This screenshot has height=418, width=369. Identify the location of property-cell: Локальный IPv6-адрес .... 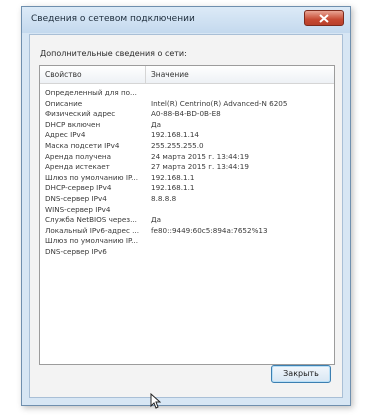
(92, 230).